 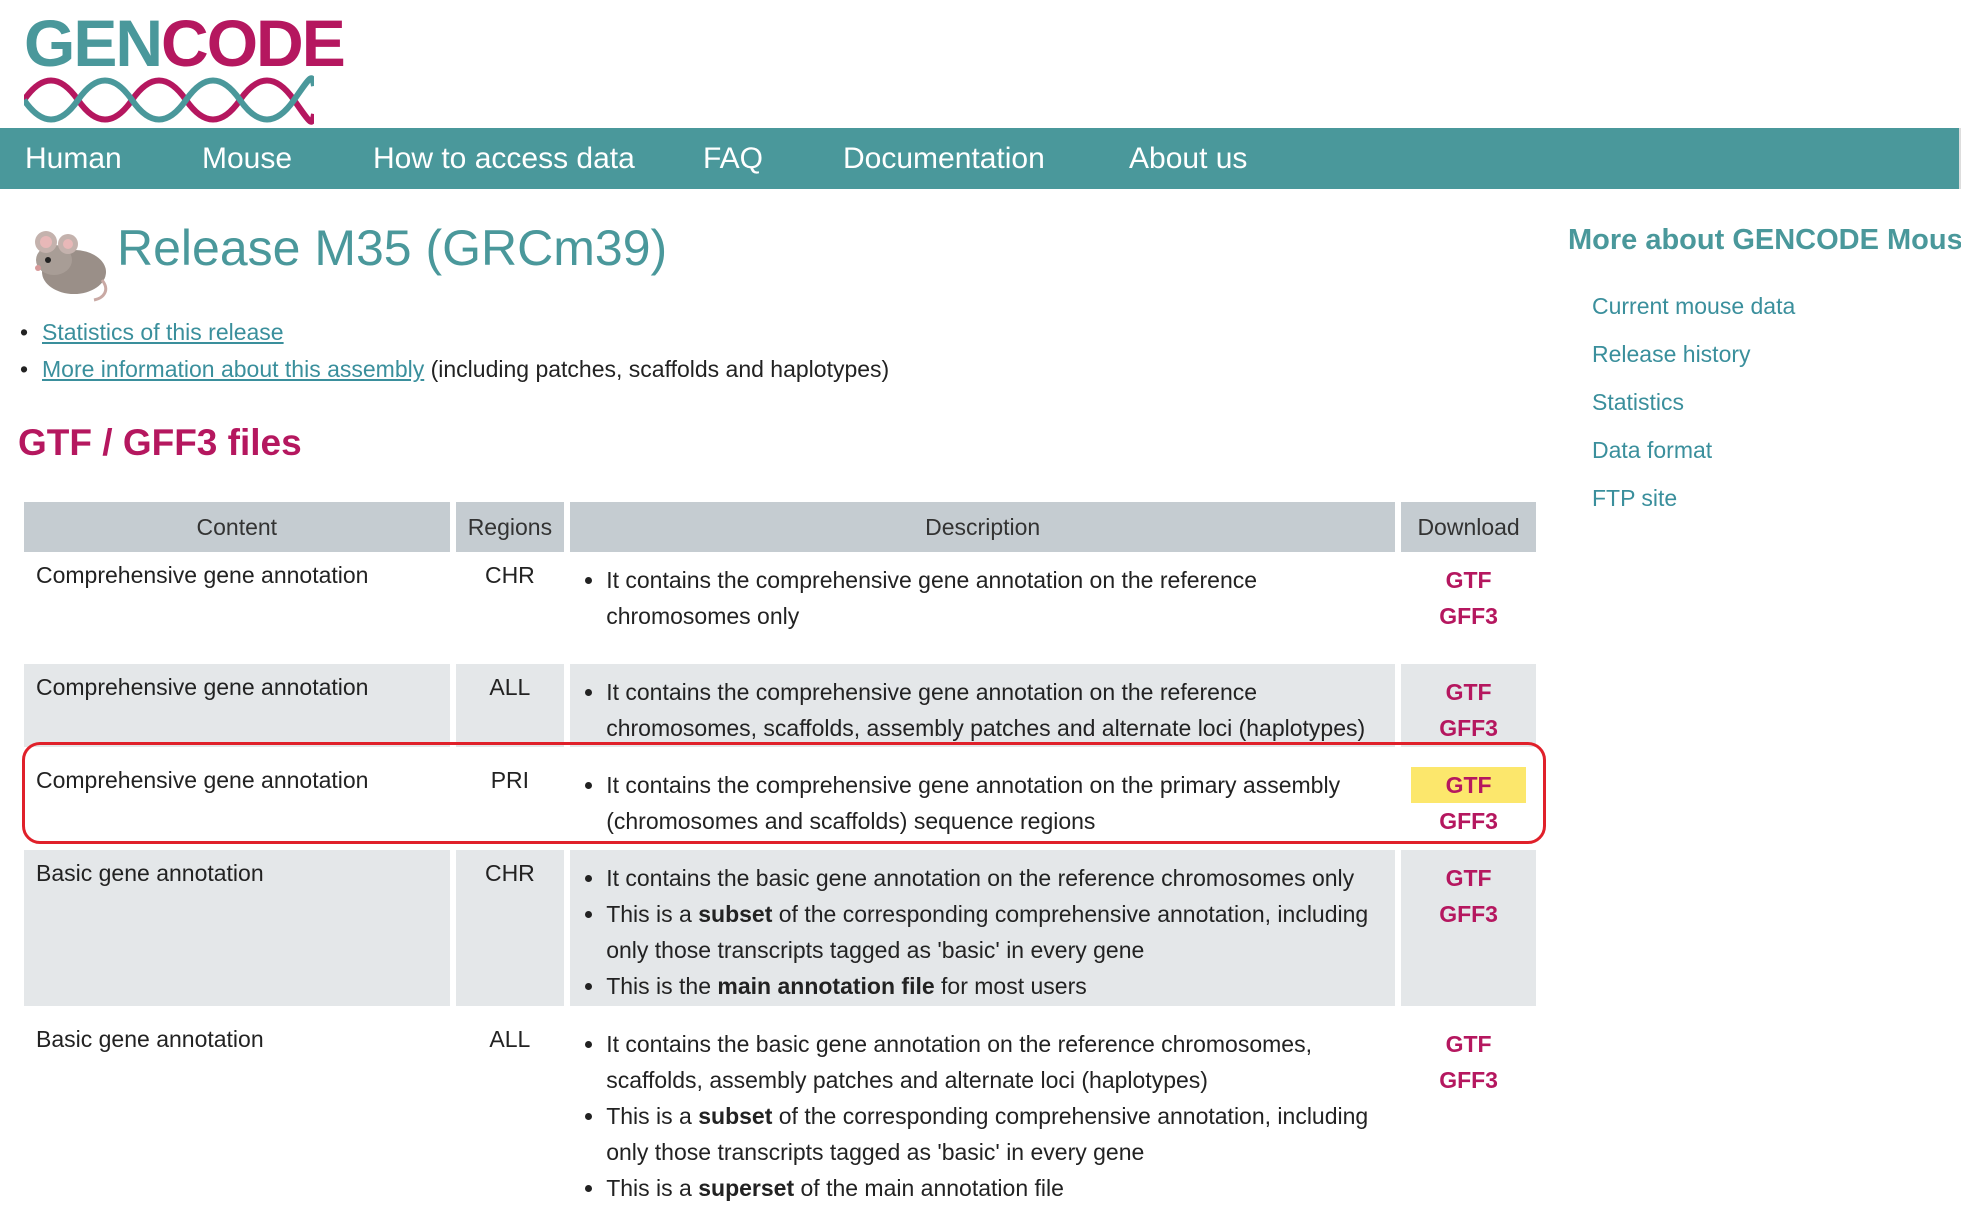 I want to click on section-title: GTF / GFF3 files, so click(x=160, y=442).